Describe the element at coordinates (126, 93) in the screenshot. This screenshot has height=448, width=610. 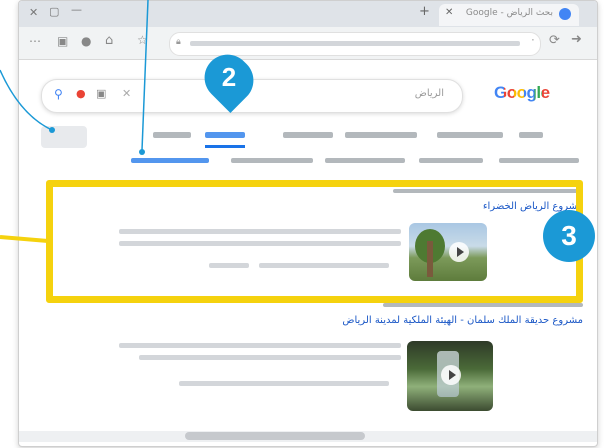
I see `clear-icon: ✕` at that location.